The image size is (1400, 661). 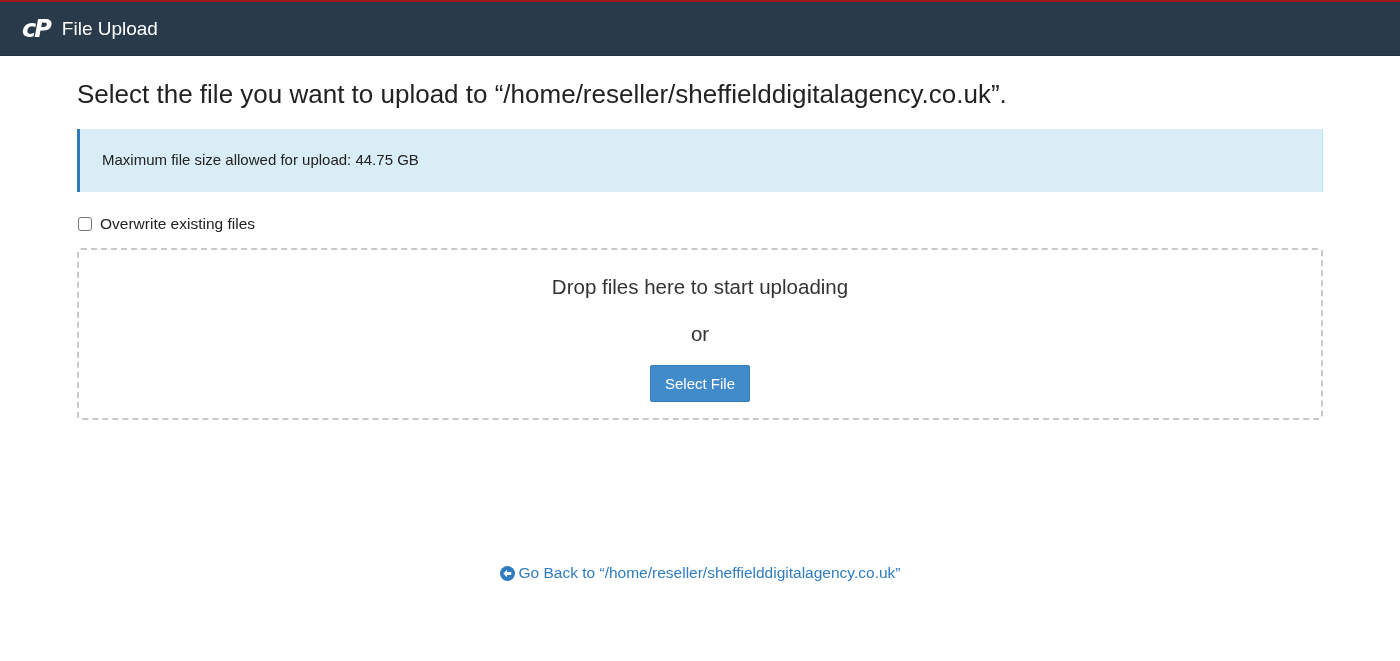 What do you see at coordinates (700, 287) in the screenshot?
I see `drop-prompt: Drop files here to start uploading` at bounding box center [700, 287].